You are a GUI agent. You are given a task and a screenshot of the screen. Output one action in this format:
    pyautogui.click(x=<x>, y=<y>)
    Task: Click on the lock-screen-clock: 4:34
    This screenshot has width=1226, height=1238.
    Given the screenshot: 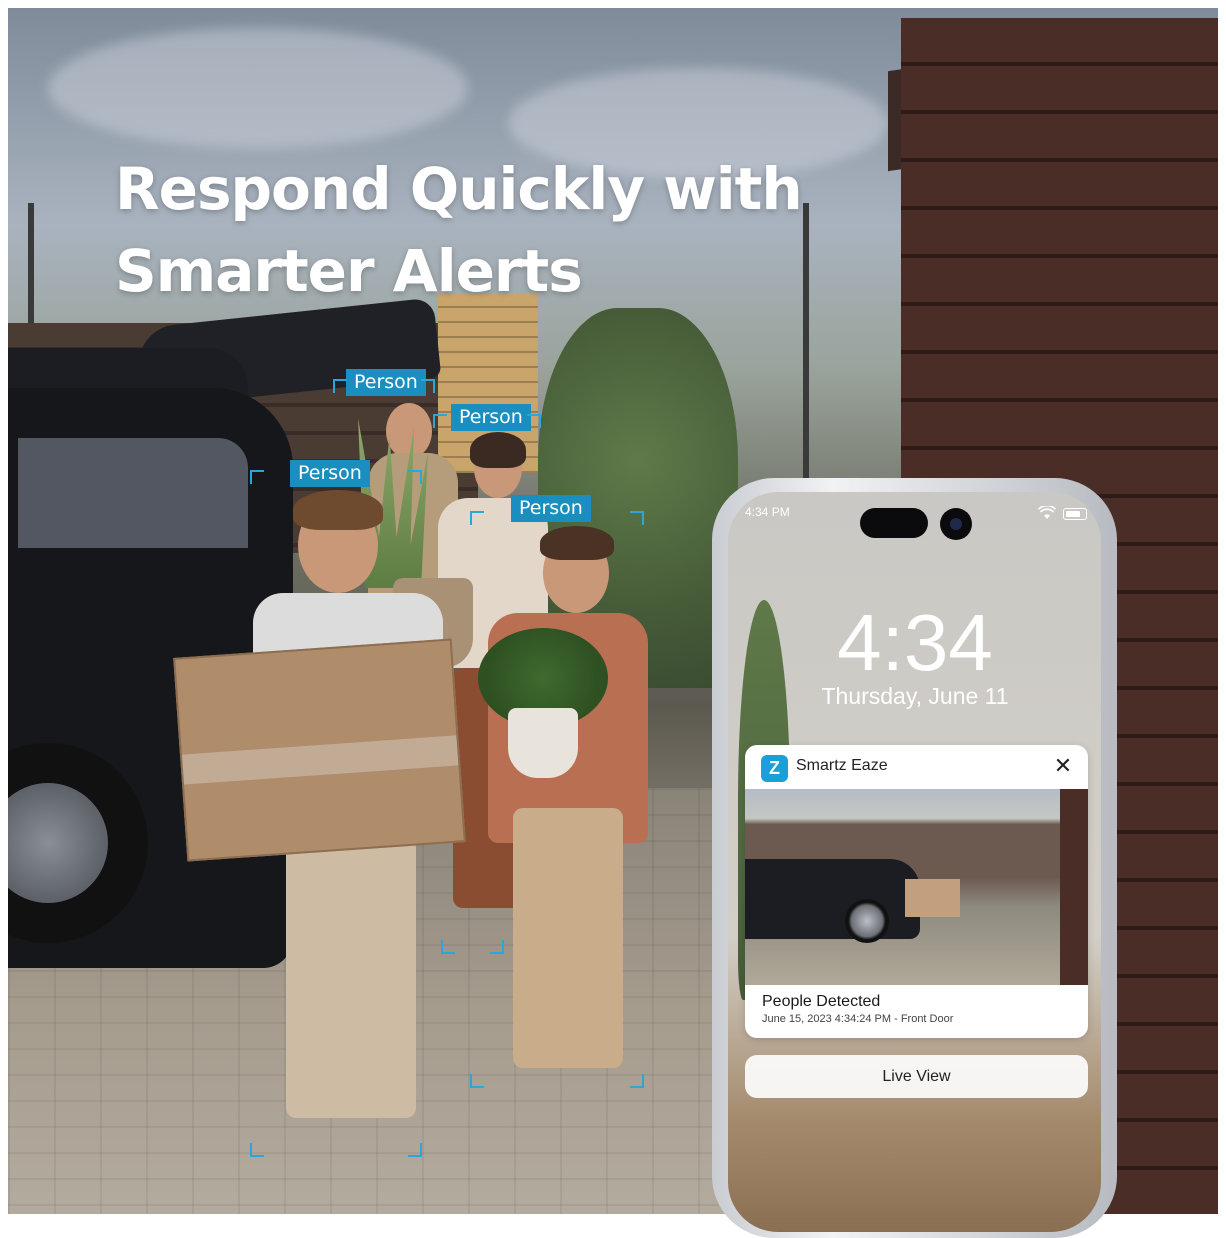 What is the action you would take?
    pyautogui.click(x=915, y=642)
    